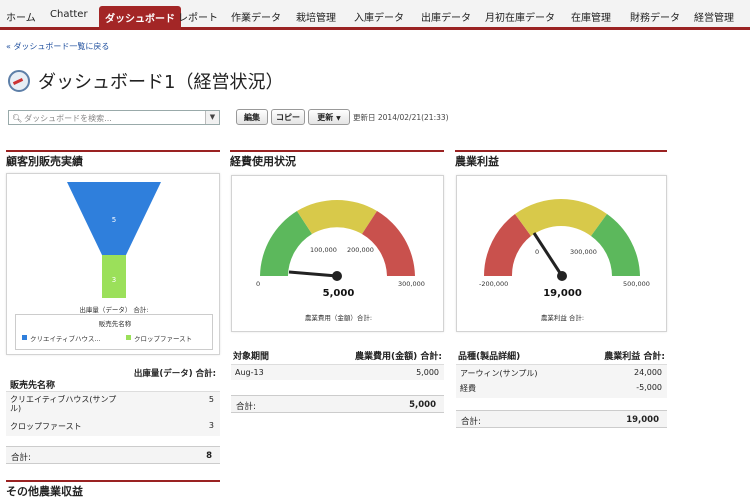  What do you see at coordinates (252, 117) in the screenshot?
I see `edit-button: 編集` at bounding box center [252, 117].